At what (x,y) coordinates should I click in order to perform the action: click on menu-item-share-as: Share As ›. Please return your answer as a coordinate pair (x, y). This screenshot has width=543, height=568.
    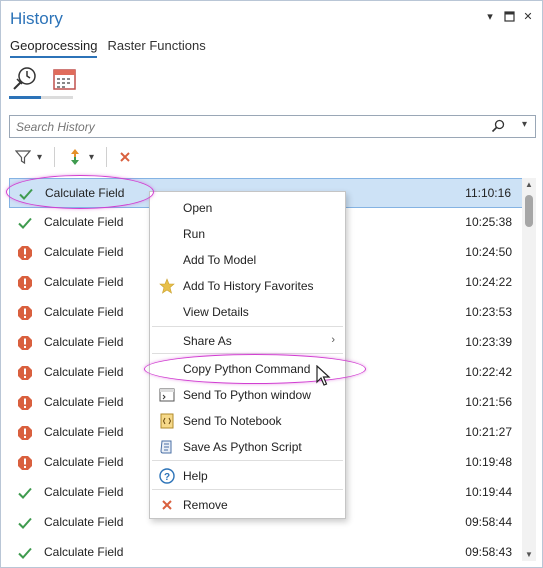
    Looking at the image, I should click on (247, 341).